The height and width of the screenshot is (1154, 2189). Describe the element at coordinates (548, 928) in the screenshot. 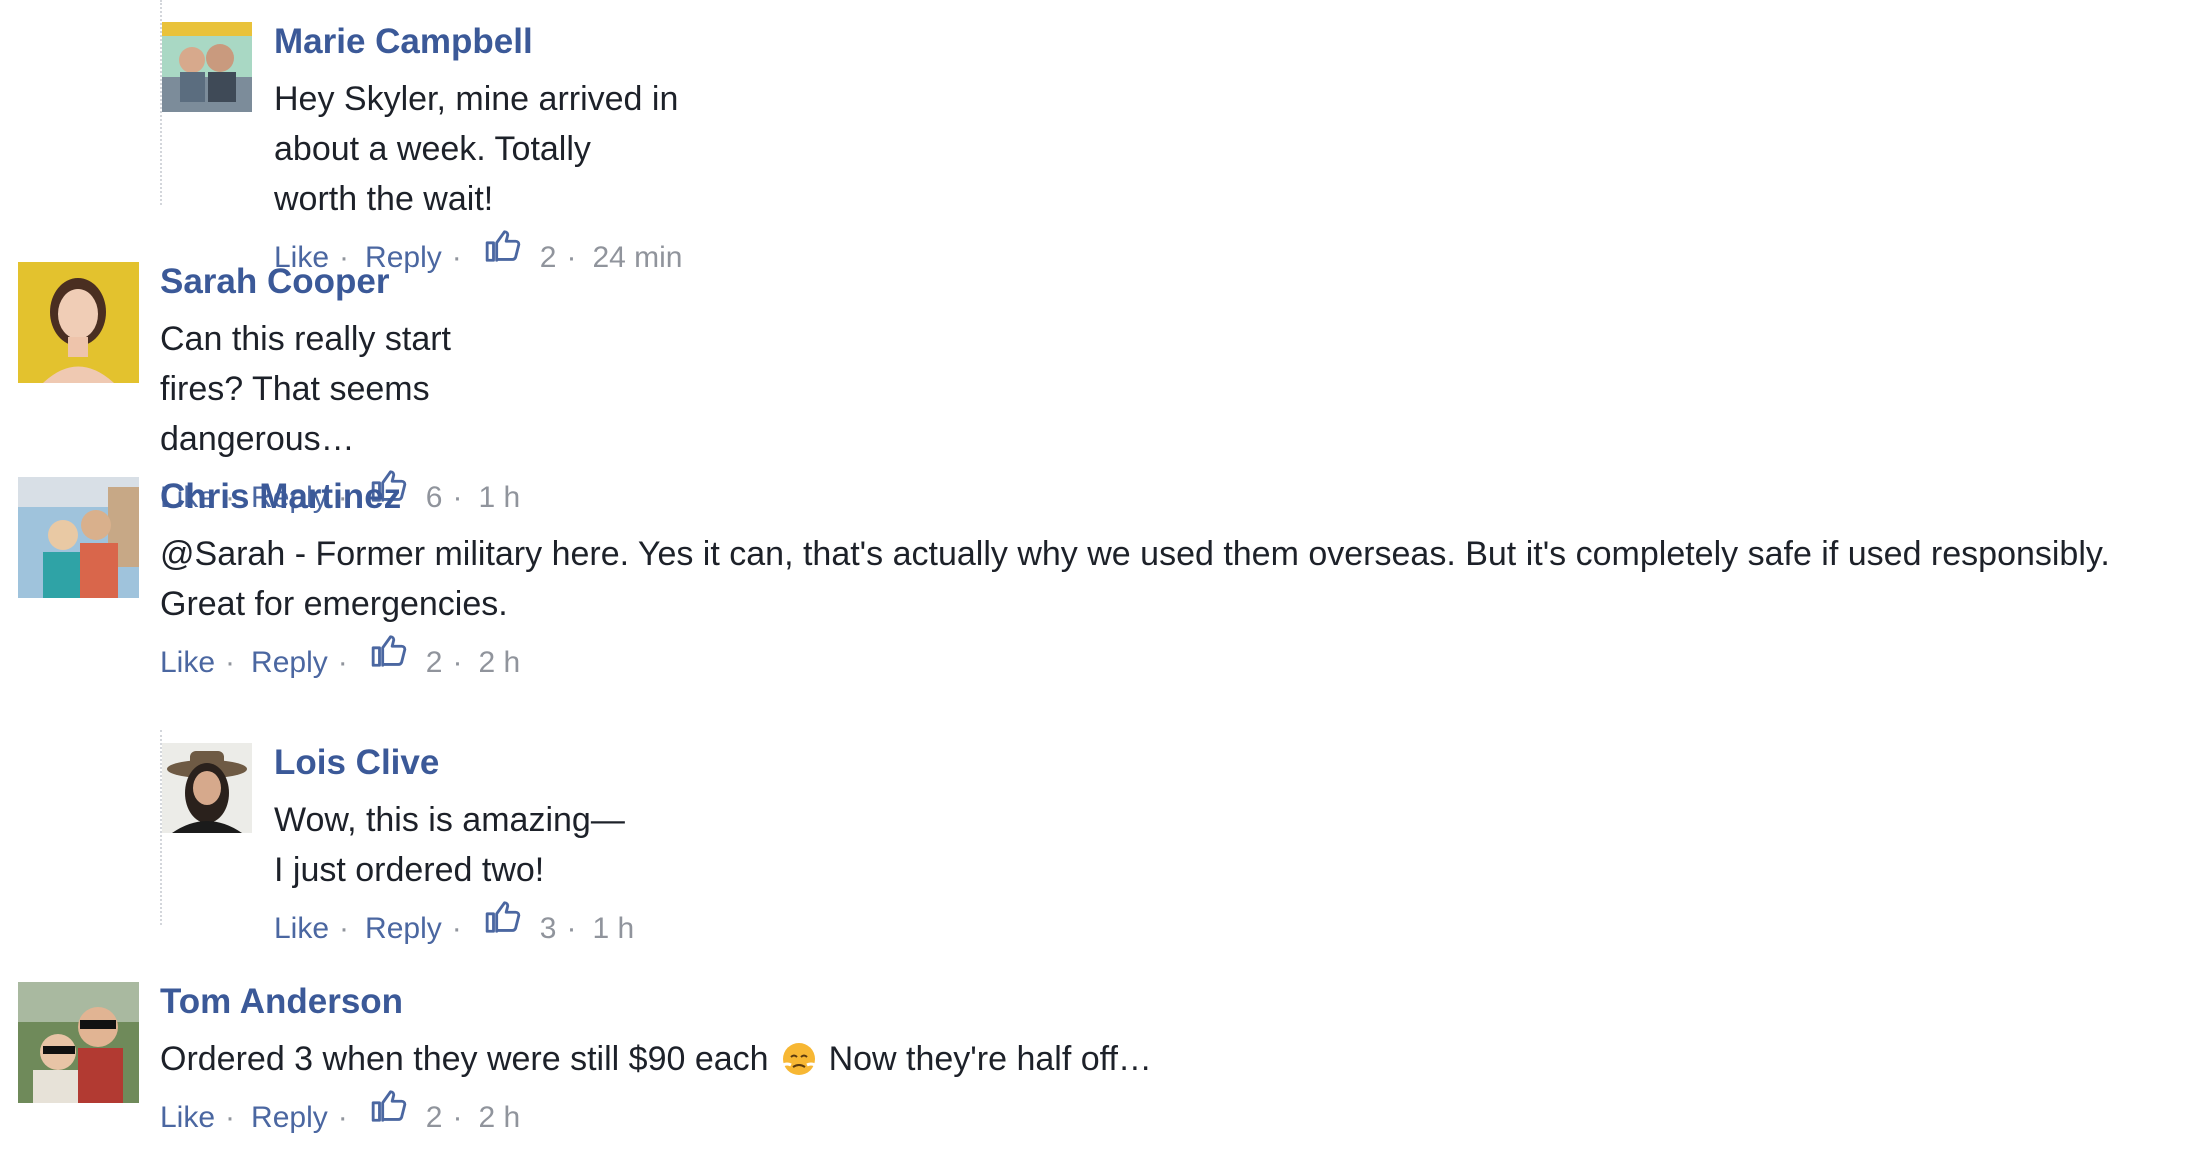

I see `like-count: 3` at that location.